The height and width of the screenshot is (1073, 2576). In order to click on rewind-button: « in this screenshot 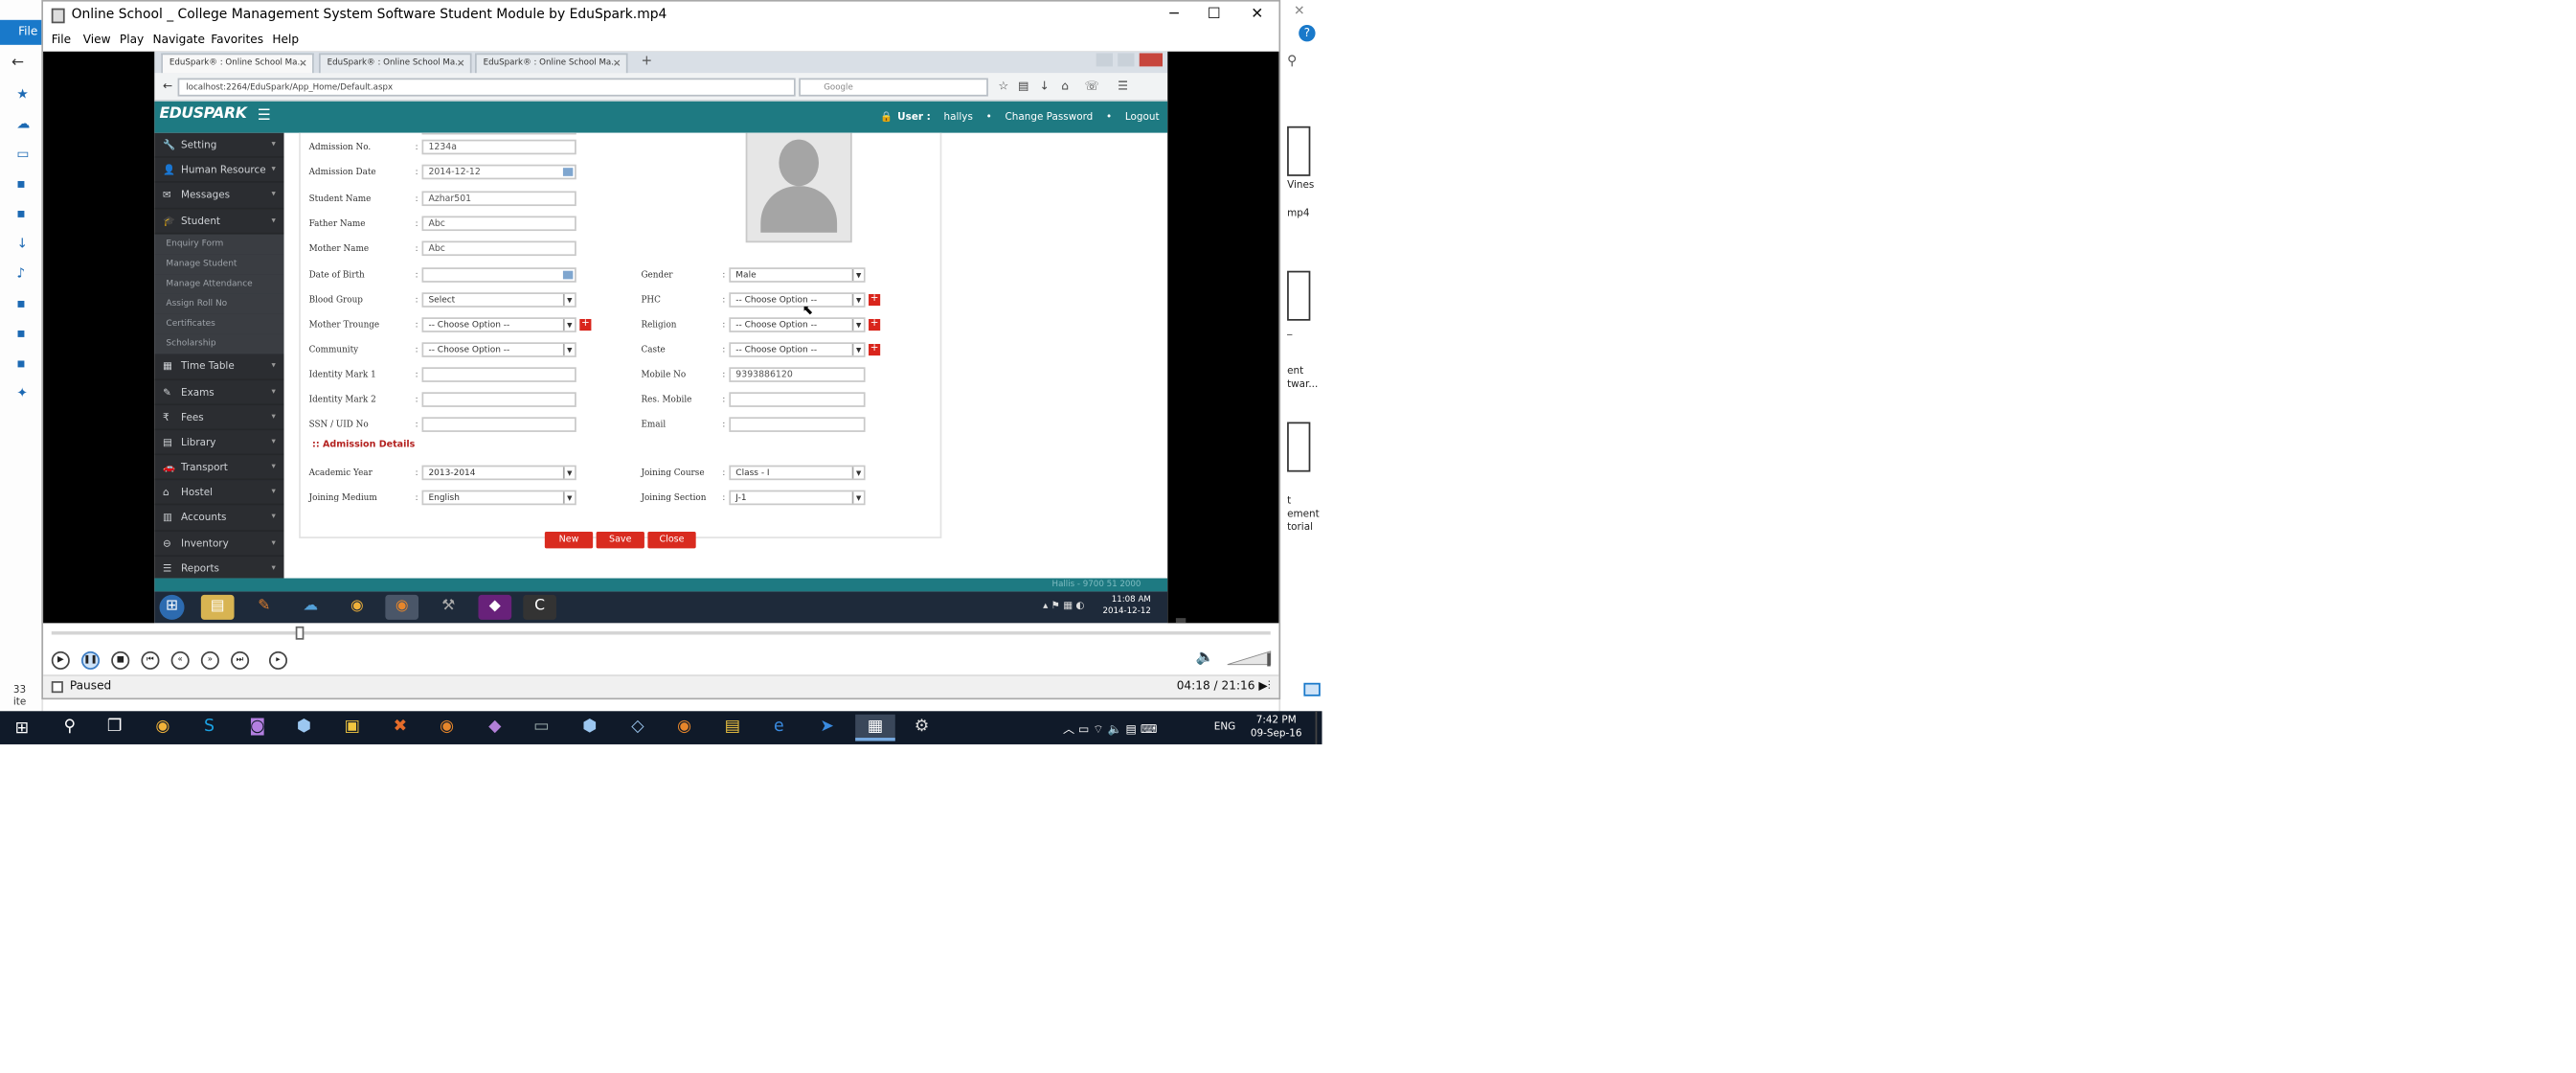, I will do `click(180, 660)`.